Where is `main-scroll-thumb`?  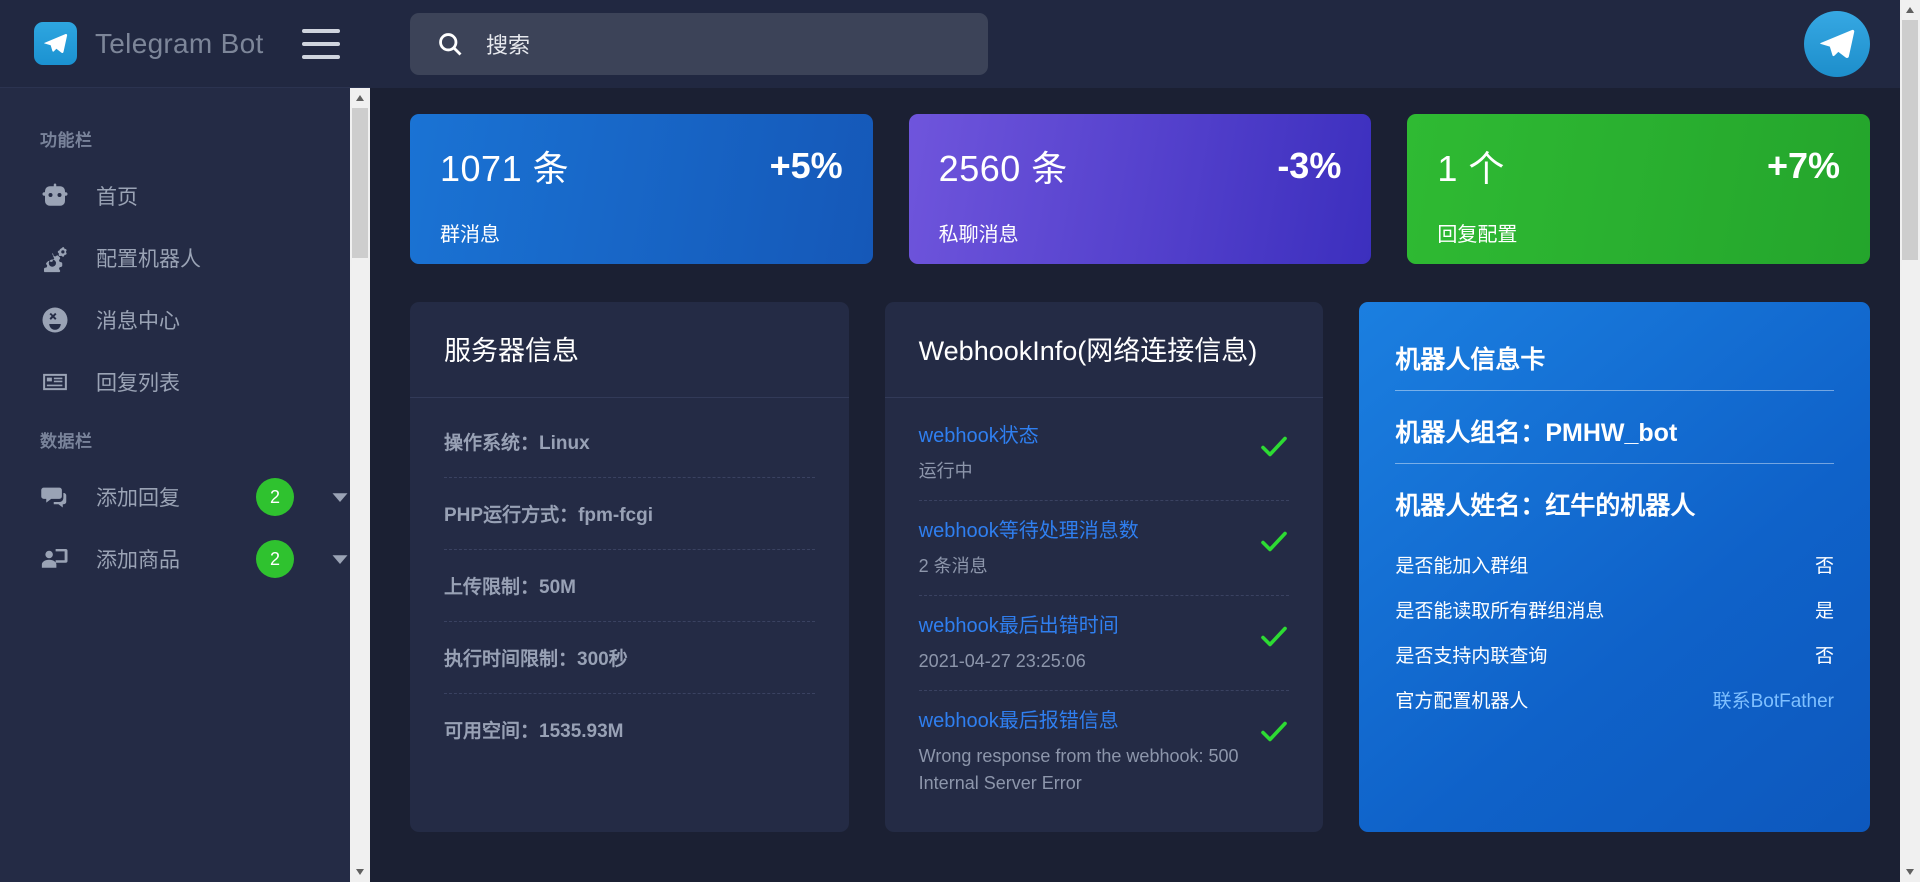
main-scroll-thumb is located at coordinates (1910, 140).